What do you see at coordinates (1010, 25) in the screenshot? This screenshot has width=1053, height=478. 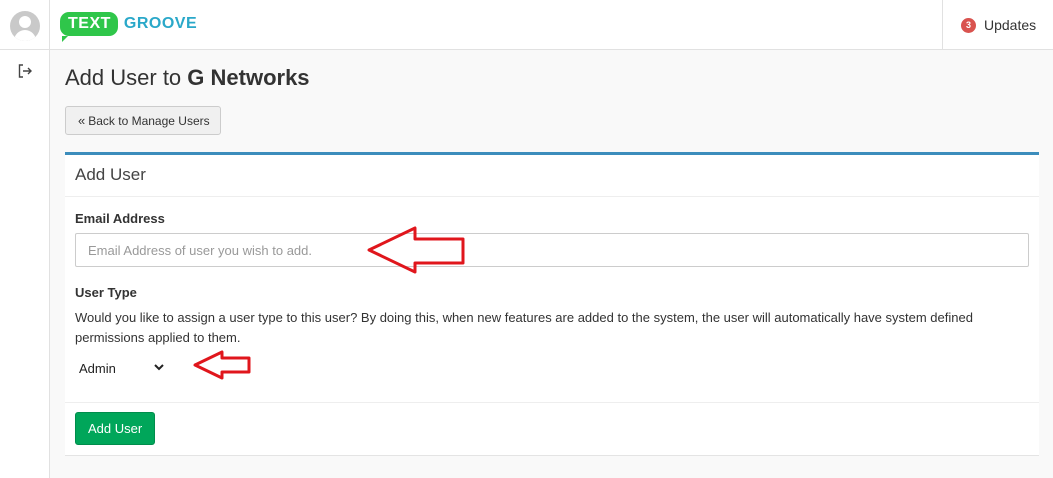 I see `updates-label: Updates` at bounding box center [1010, 25].